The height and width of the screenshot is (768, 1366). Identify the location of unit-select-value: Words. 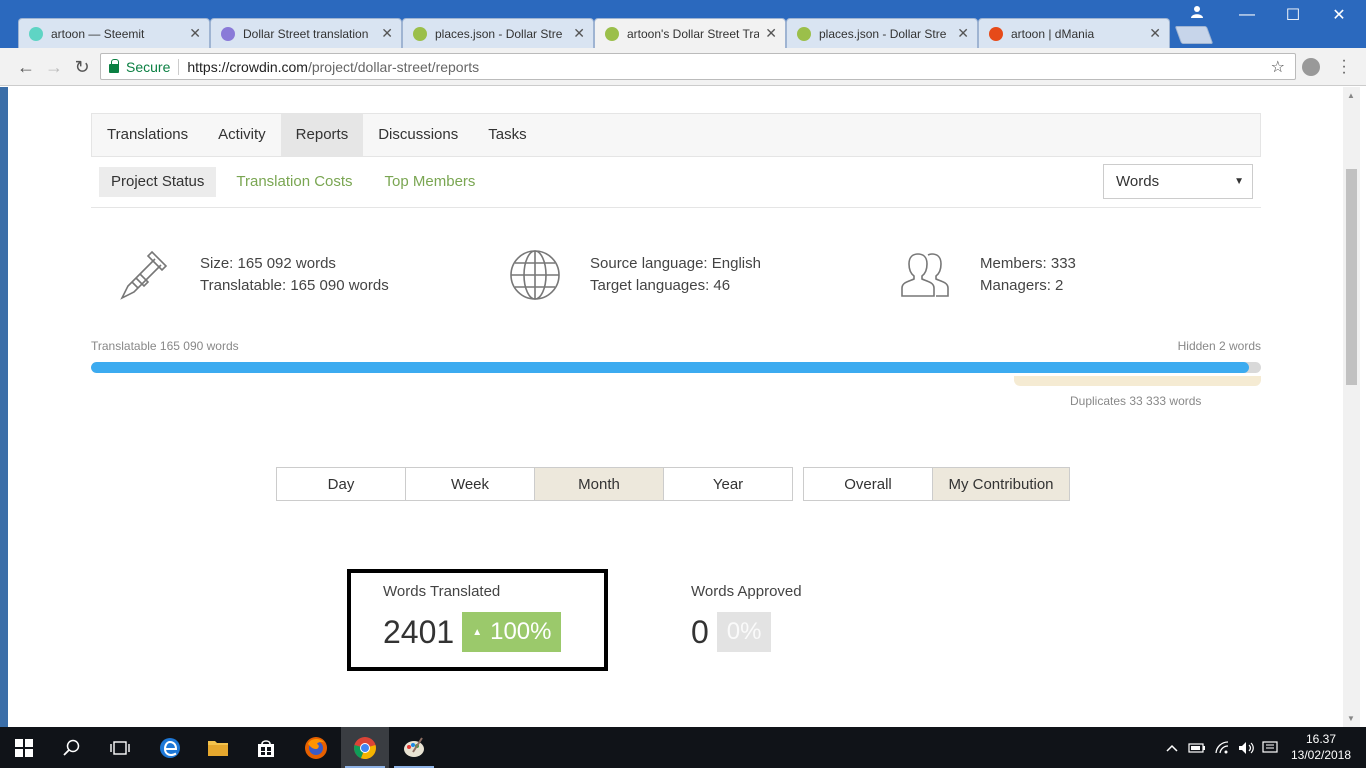
(1138, 181).